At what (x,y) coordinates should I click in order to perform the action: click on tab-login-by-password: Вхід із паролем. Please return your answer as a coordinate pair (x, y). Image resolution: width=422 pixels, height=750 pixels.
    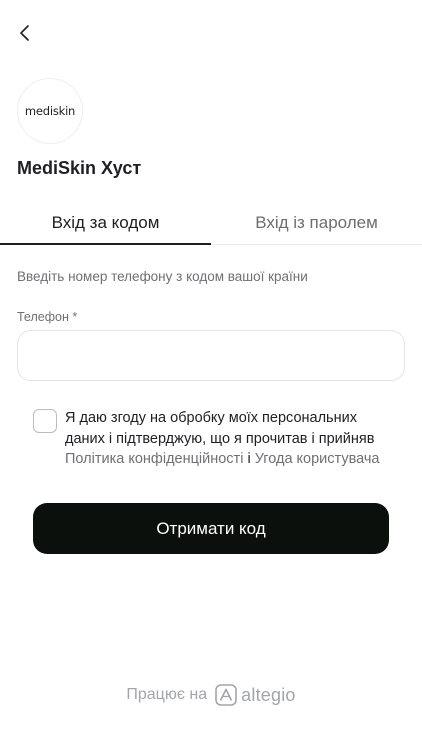
    Looking at the image, I should click on (316, 224).